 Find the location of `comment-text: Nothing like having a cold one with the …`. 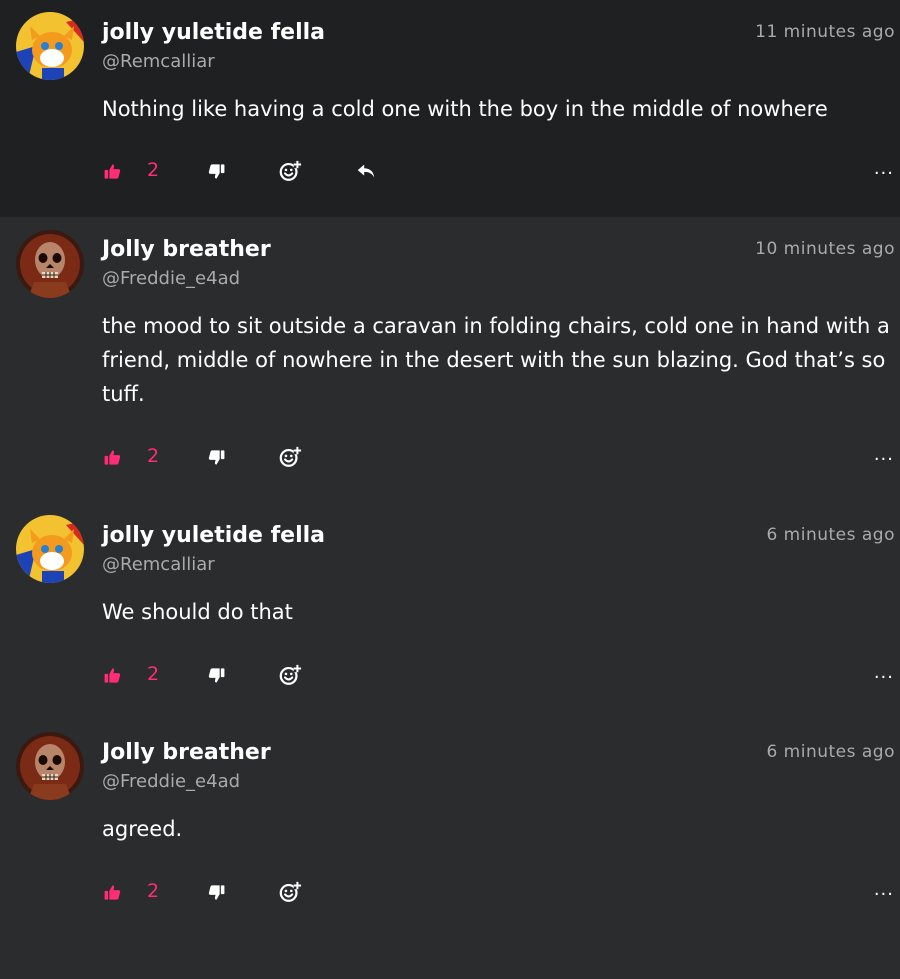

comment-text: Nothing like having a cold one with the … is located at coordinates (465, 109).